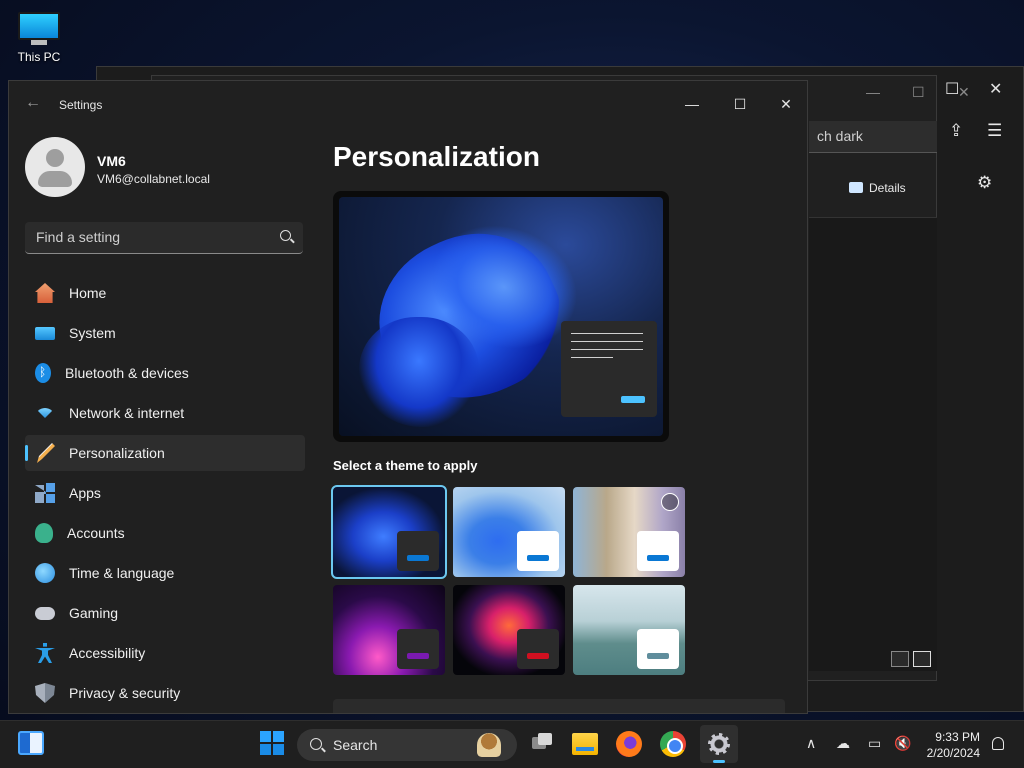 This screenshot has height=768, width=1024. I want to click on brush-icon, so click(46, 453).